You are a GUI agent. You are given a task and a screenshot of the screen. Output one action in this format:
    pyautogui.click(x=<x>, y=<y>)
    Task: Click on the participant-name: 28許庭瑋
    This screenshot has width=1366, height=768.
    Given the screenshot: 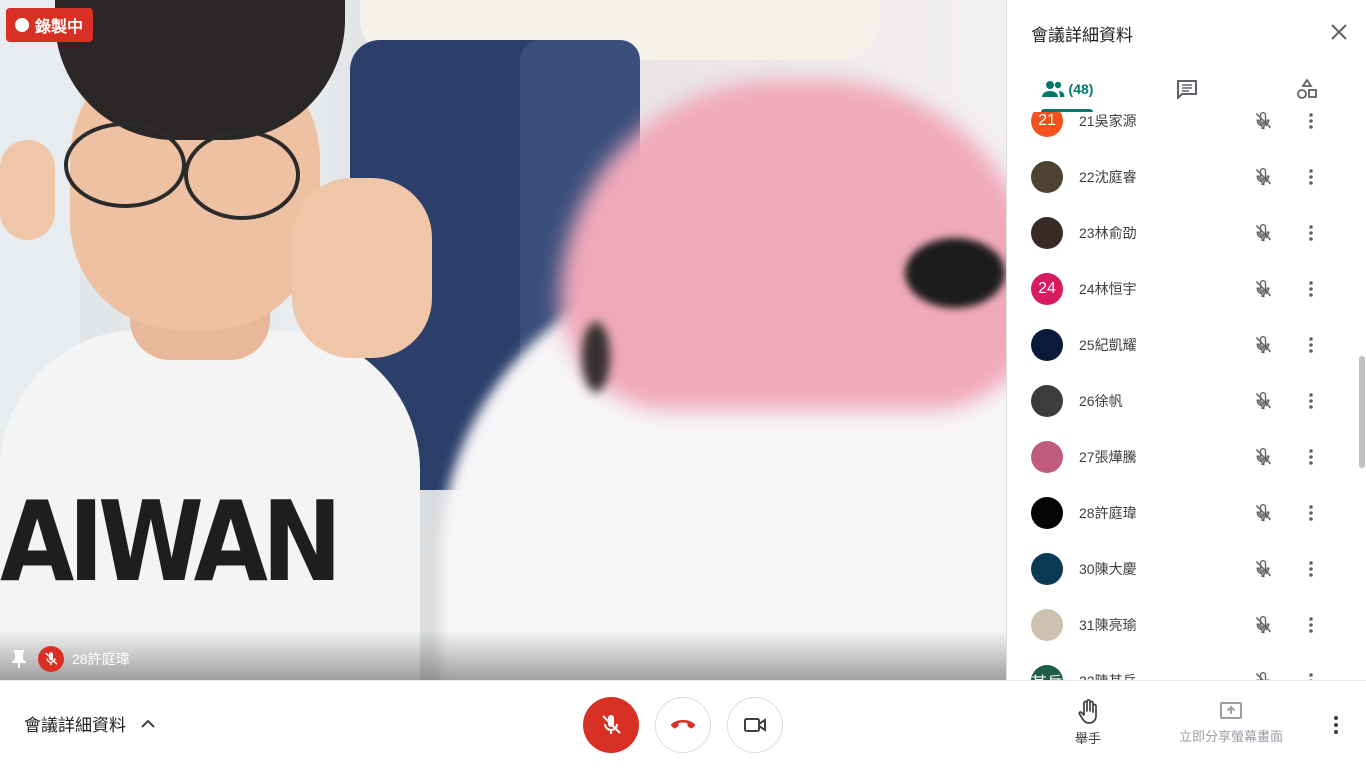 What is the action you would take?
    pyautogui.click(x=1108, y=513)
    